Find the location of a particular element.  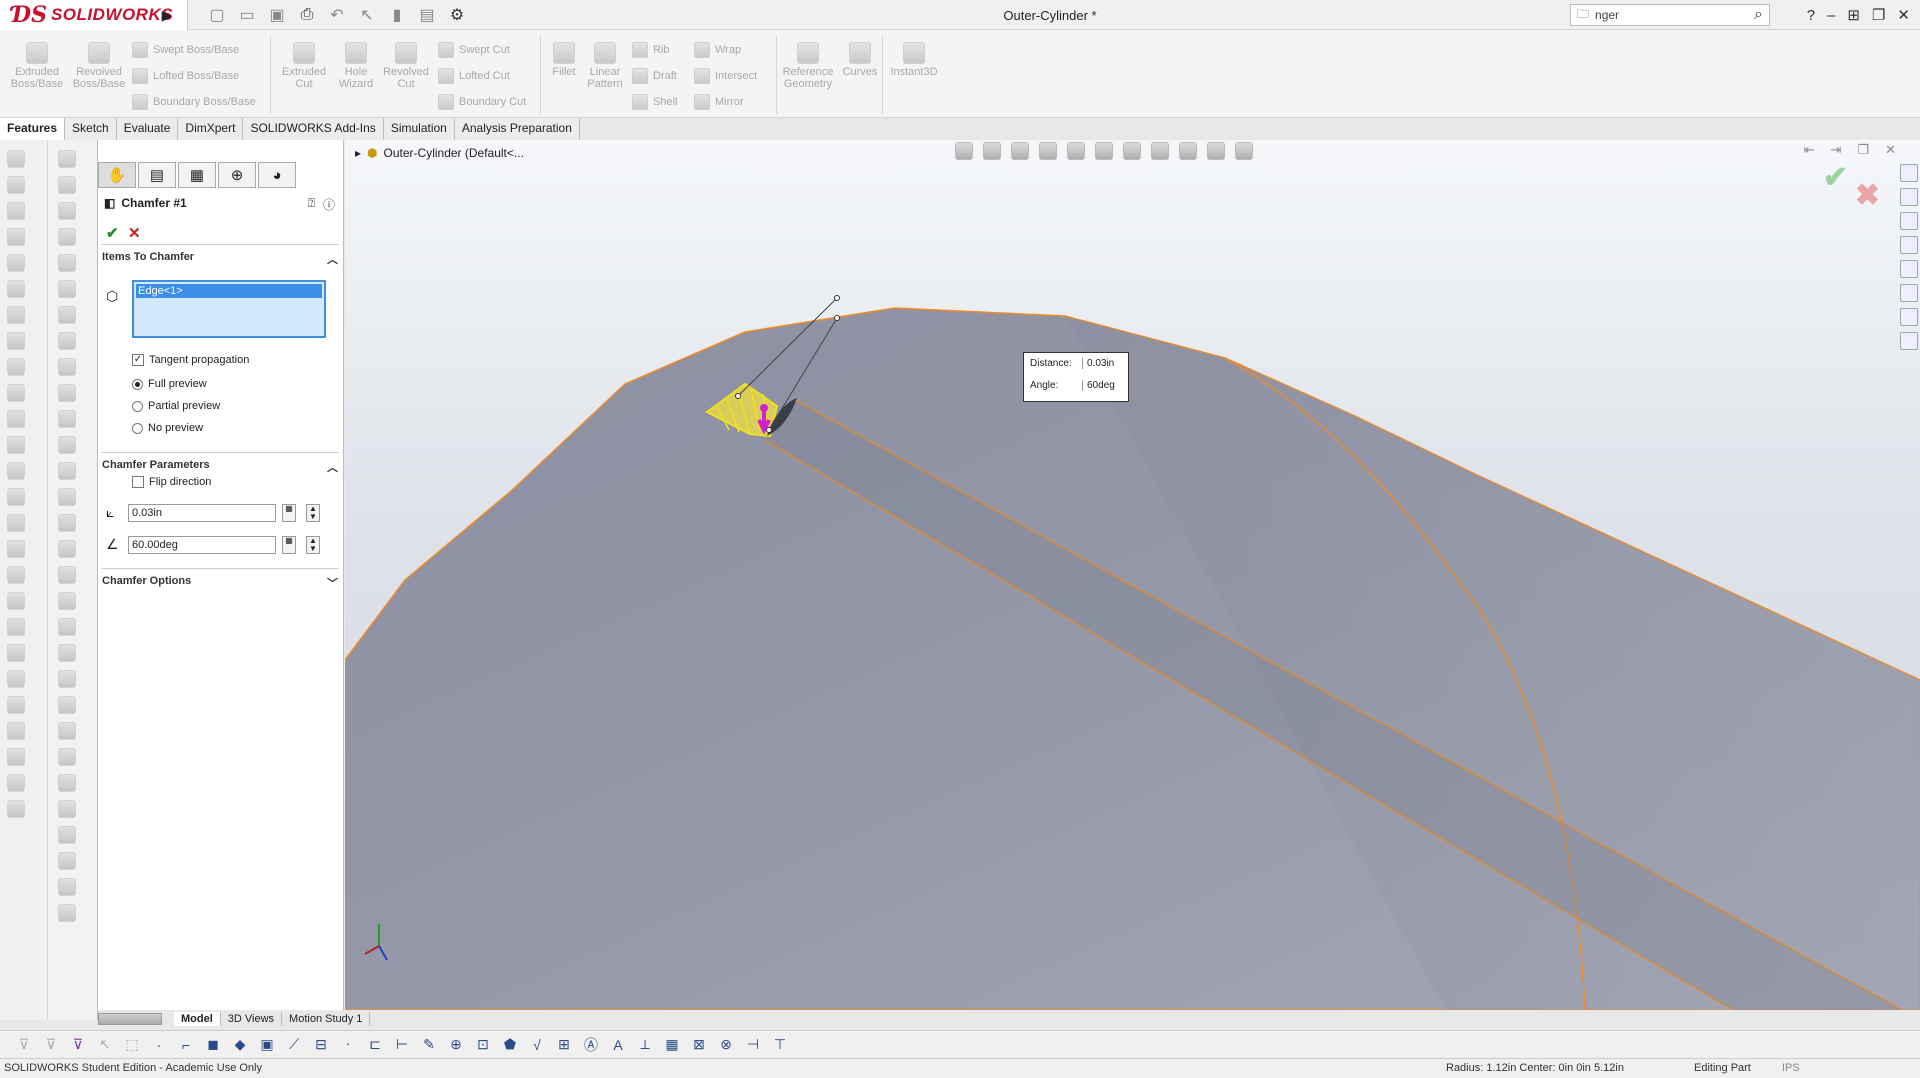

revolved-cut-button: Revolved Cut is located at coordinates (406, 66).